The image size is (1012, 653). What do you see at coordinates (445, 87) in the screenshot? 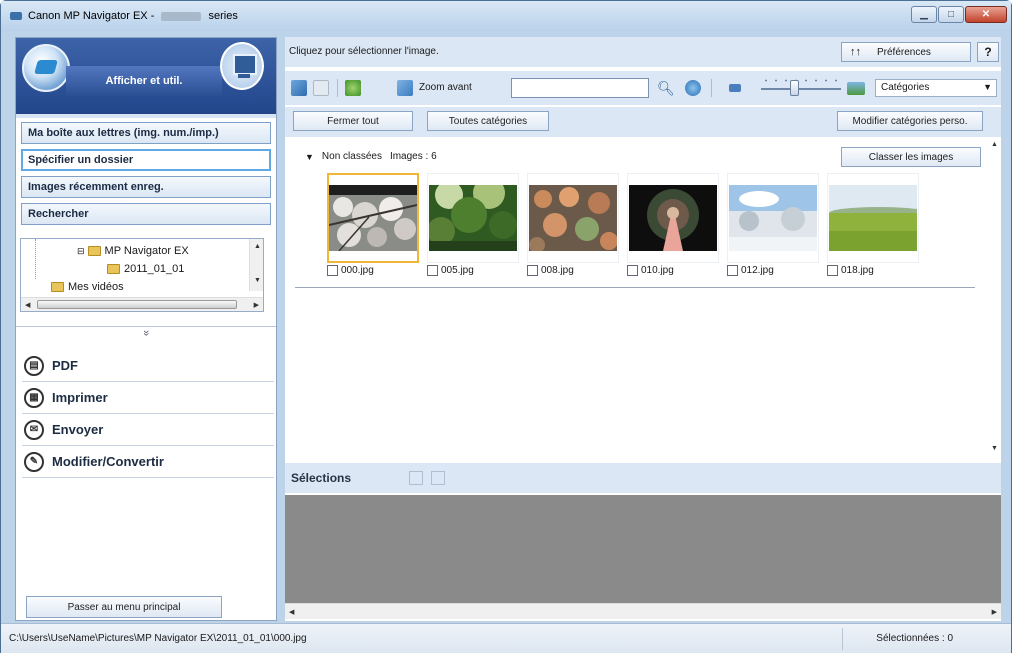
I see `zoom-in-label: Zoom avant` at bounding box center [445, 87].